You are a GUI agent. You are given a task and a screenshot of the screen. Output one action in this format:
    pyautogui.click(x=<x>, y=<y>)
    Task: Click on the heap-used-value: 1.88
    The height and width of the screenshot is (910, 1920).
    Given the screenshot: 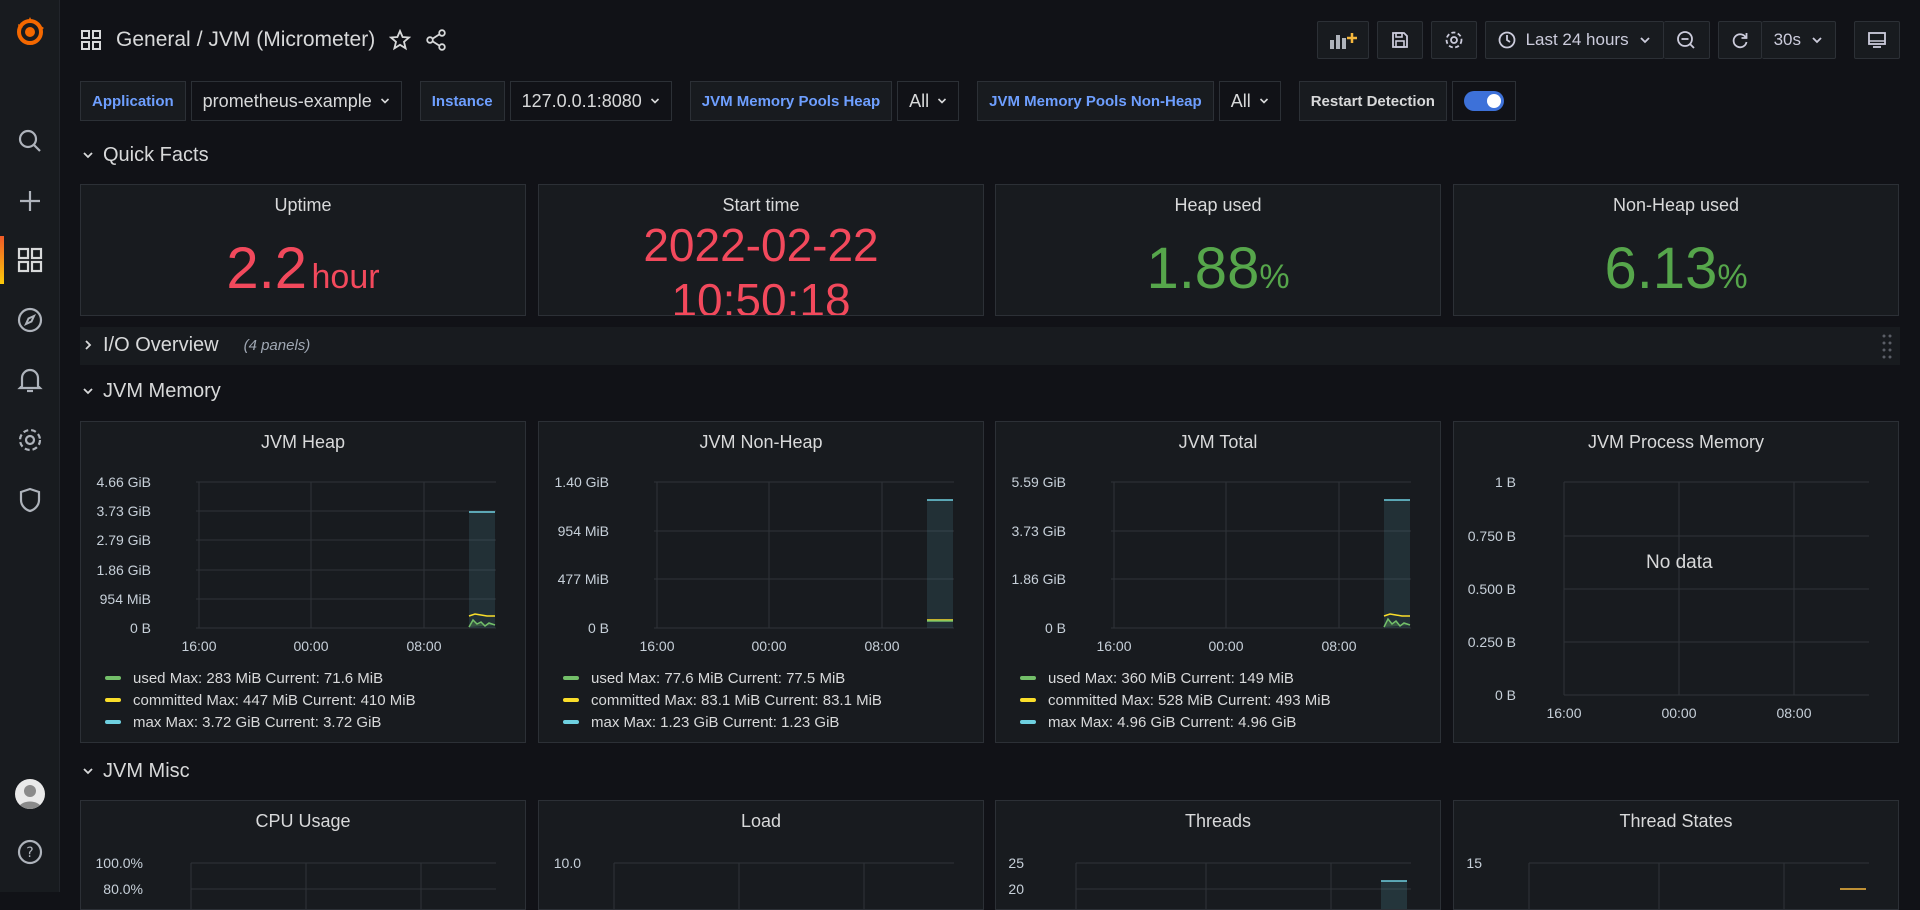 What is the action you would take?
    pyautogui.click(x=1203, y=268)
    